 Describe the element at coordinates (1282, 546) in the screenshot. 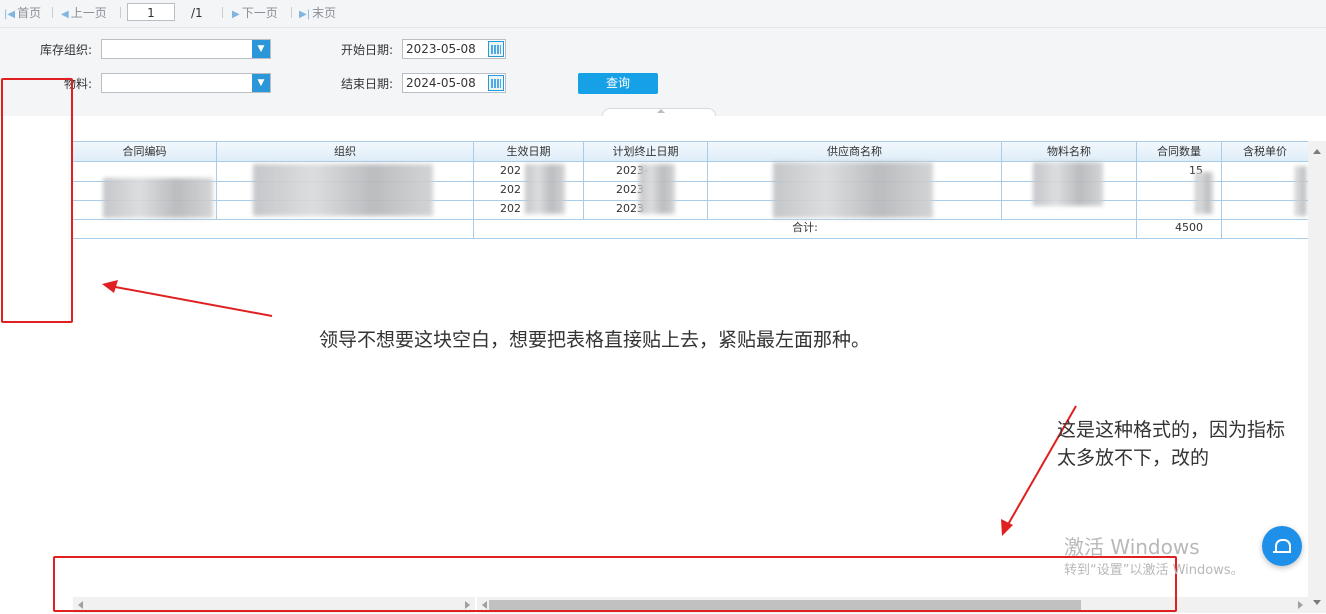

I see `alarm-icon` at that location.